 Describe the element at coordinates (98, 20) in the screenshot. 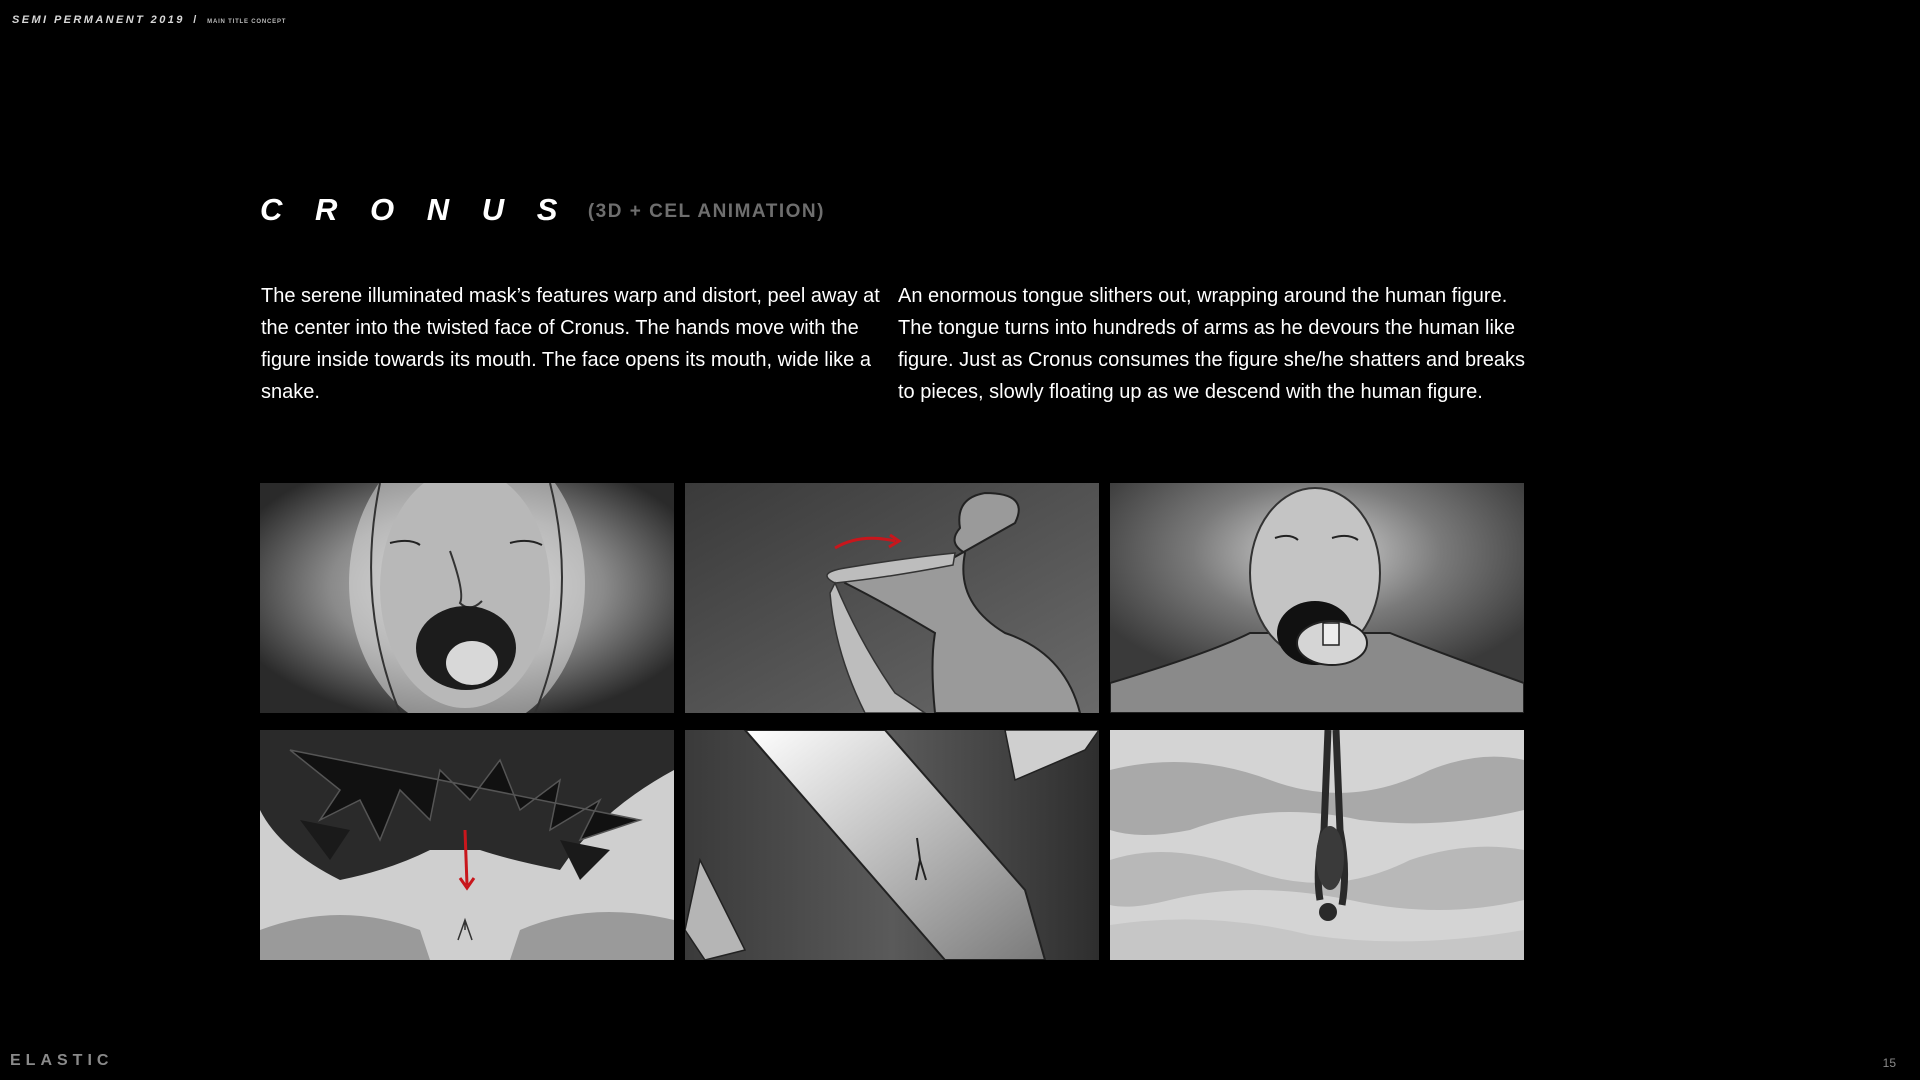

I see `header-event: SEMI PERMANENT 2019` at that location.